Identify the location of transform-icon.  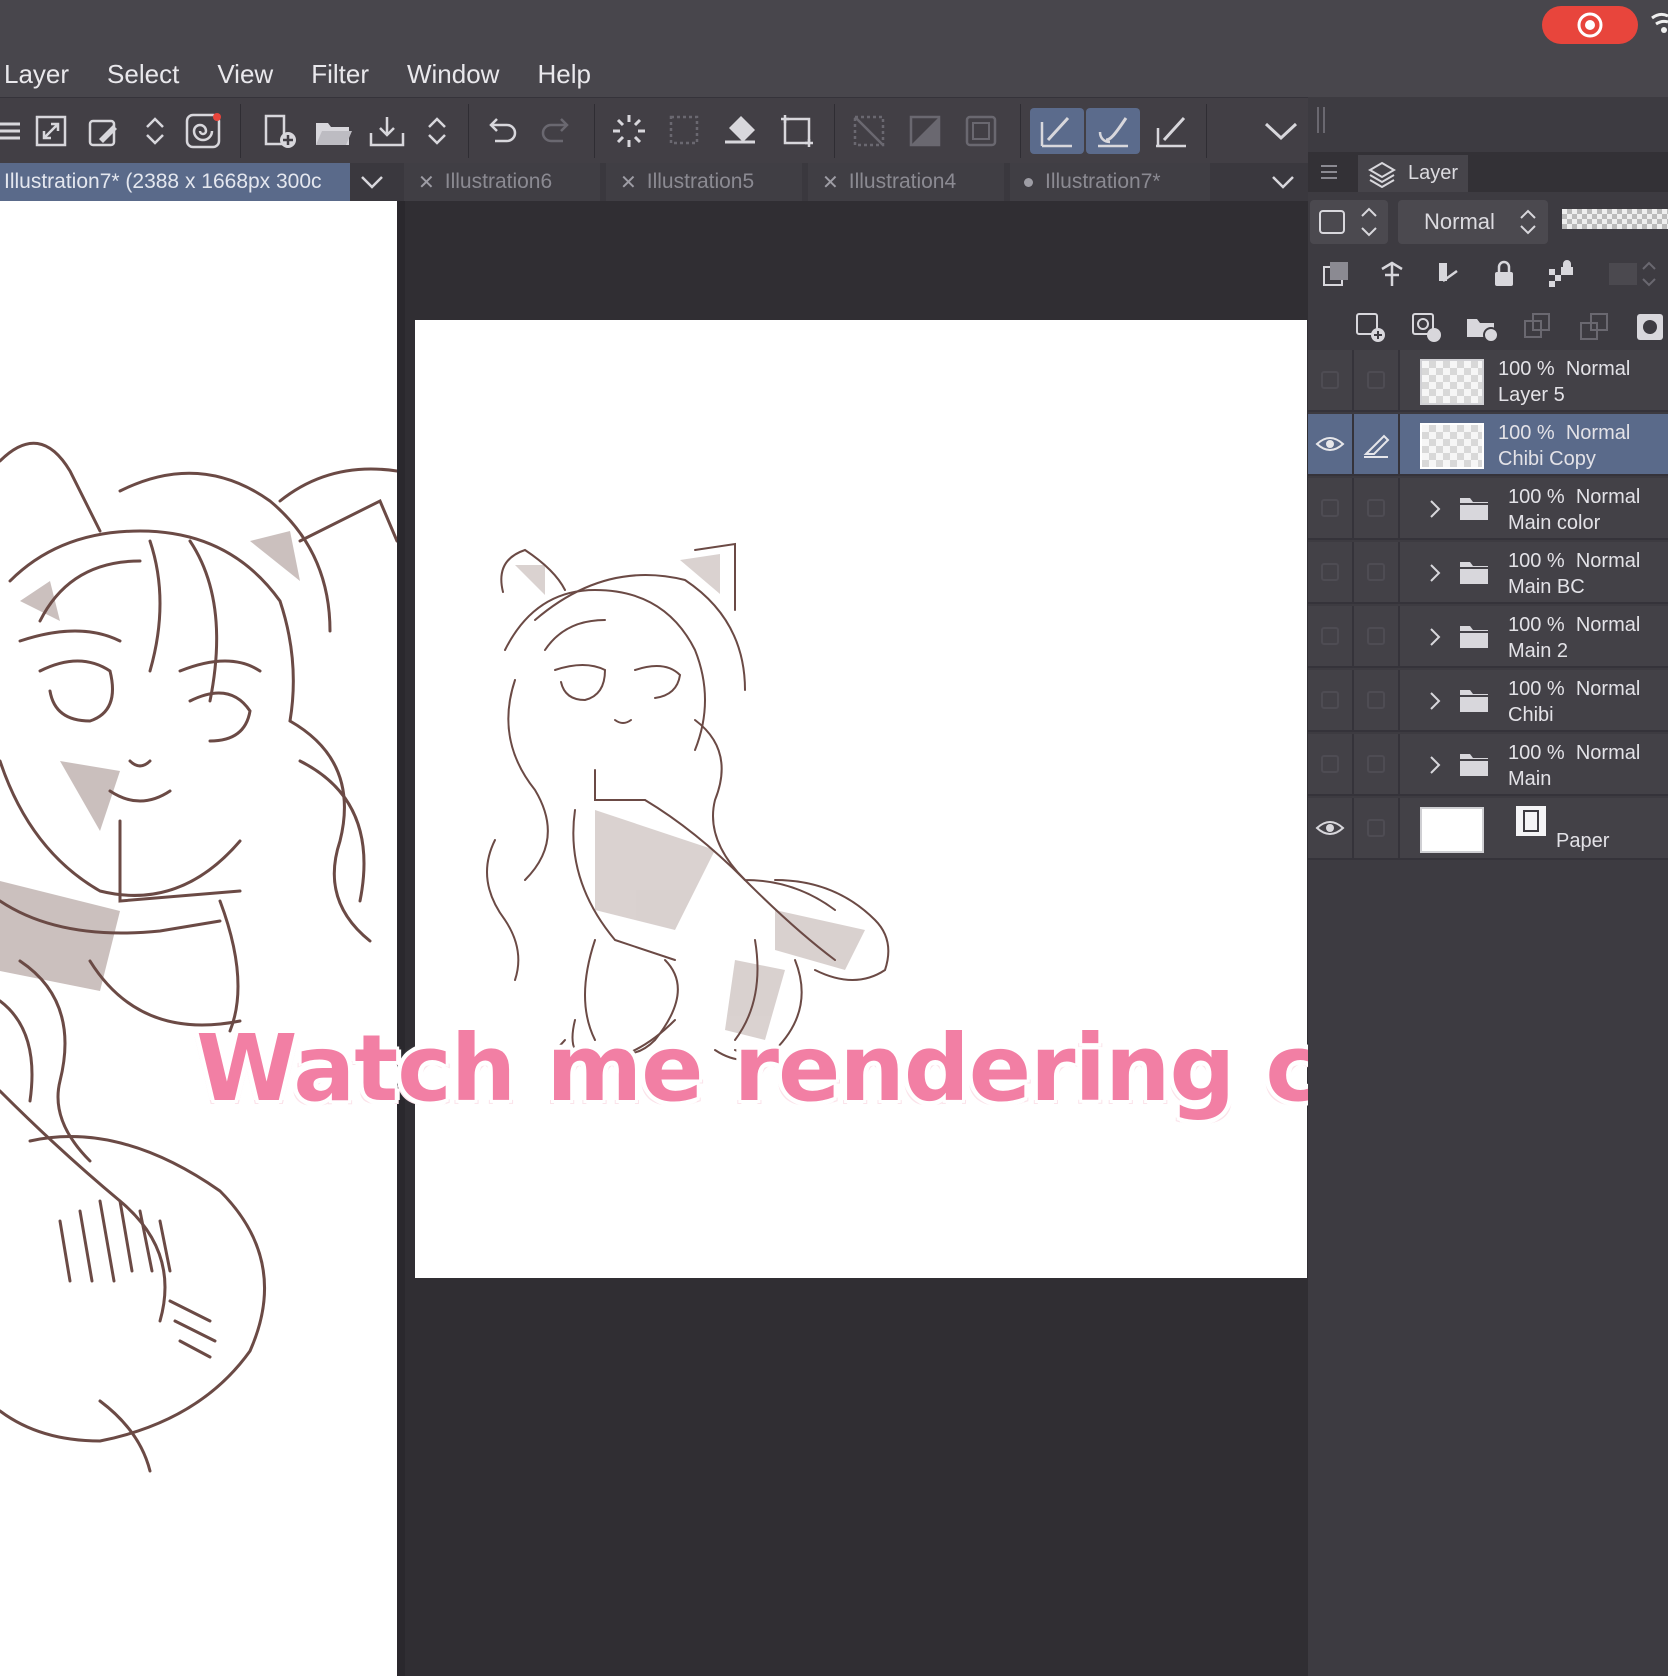
(797, 131).